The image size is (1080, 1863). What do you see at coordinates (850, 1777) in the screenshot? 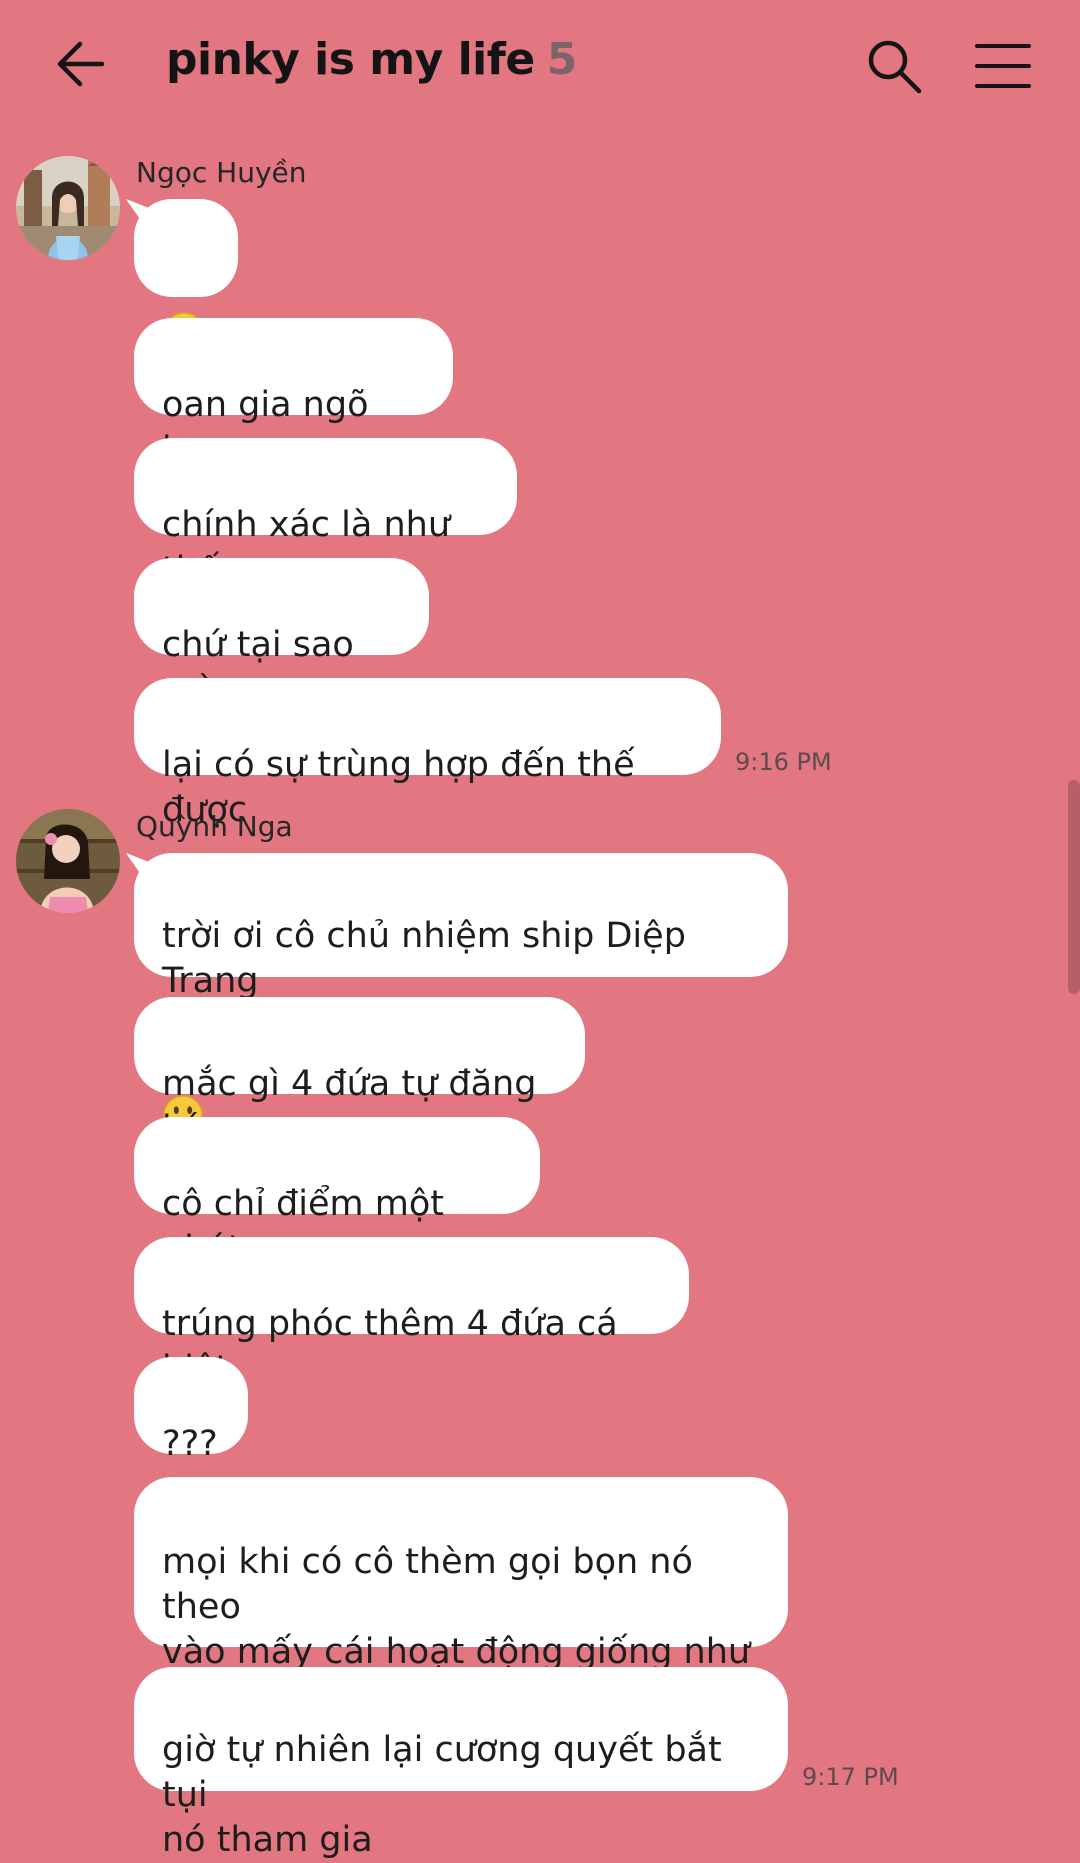
I see `message-timestamp: 9:17 PM` at bounding box center [850, 1777].